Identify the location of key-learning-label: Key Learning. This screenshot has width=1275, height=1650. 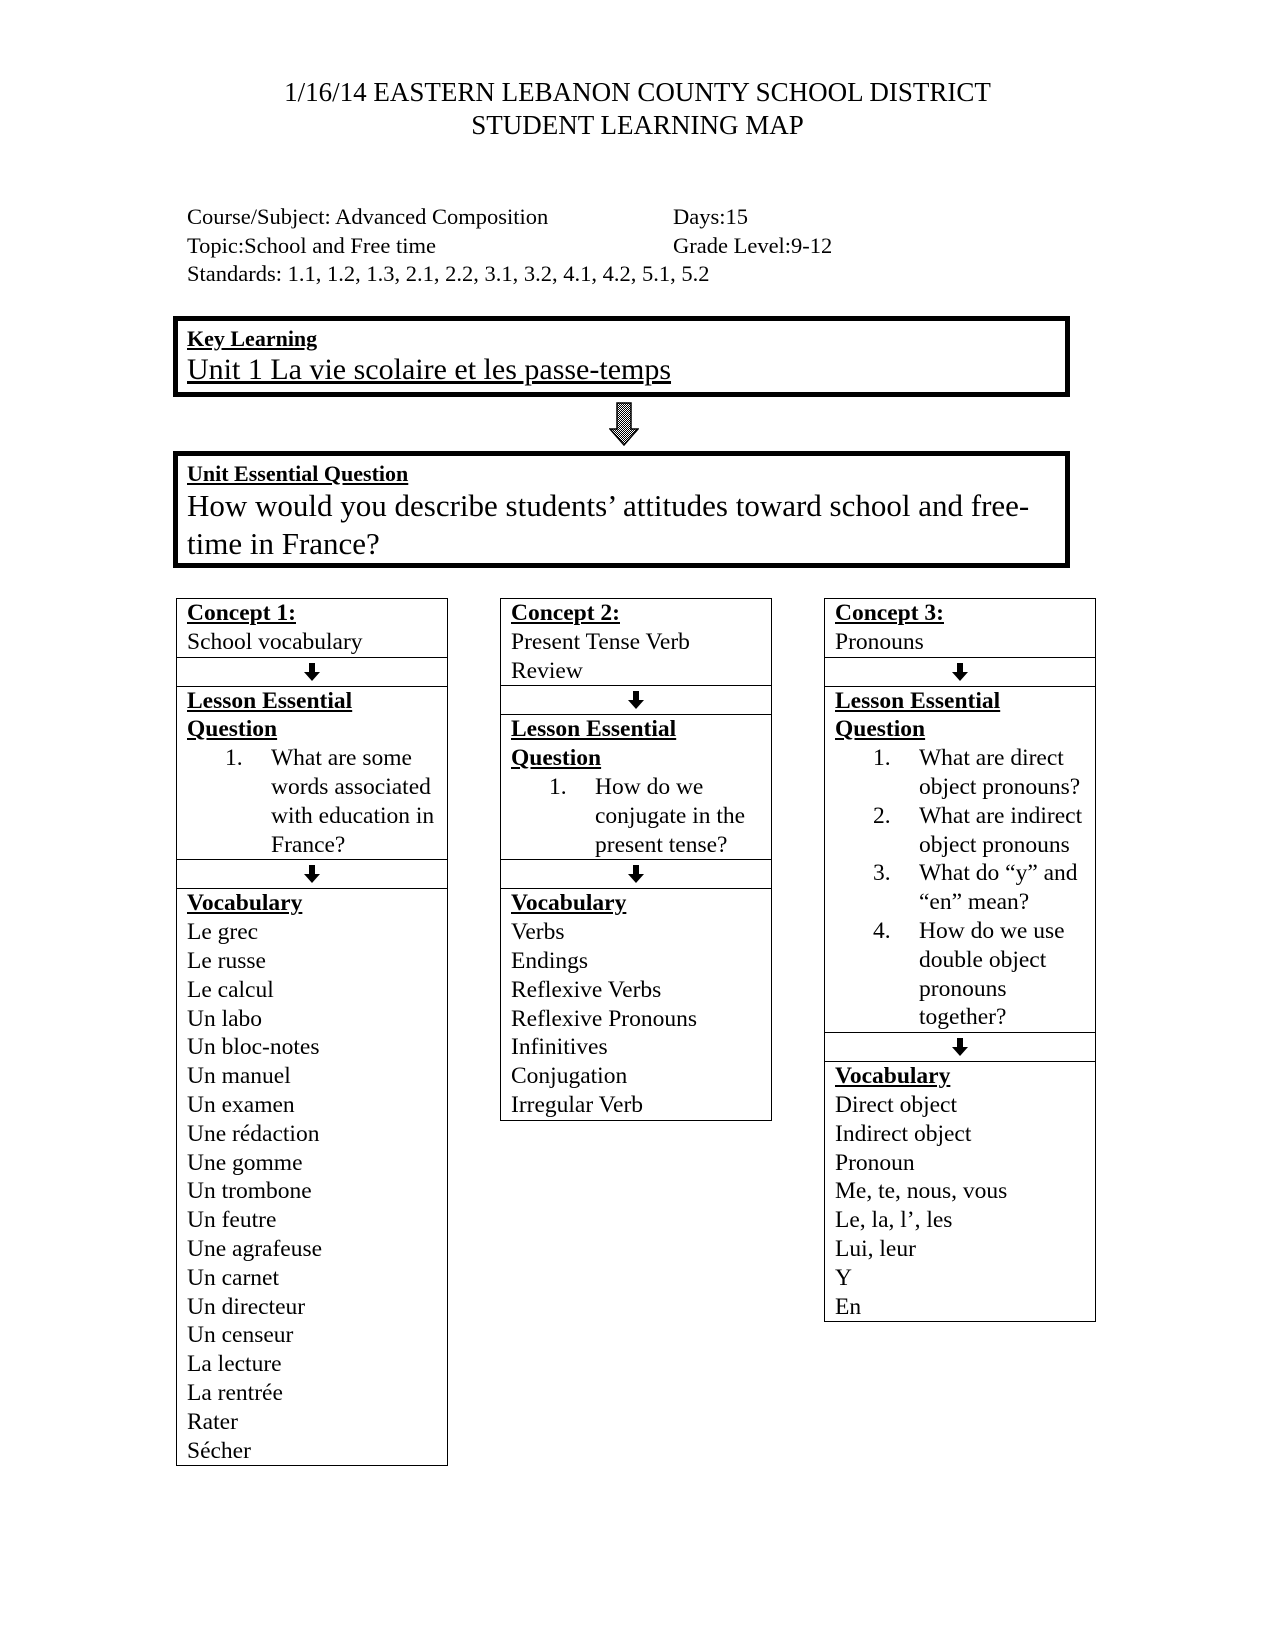
(252, 338).